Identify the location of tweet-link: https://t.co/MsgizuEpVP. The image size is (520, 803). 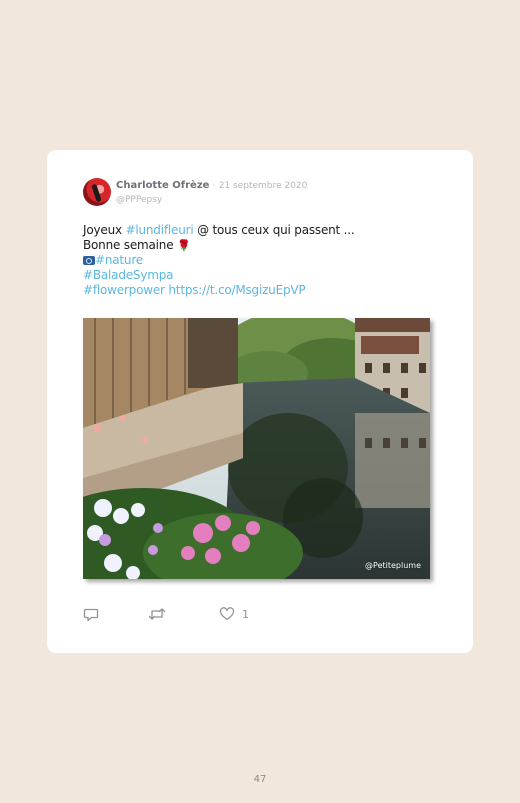
(236, 290).